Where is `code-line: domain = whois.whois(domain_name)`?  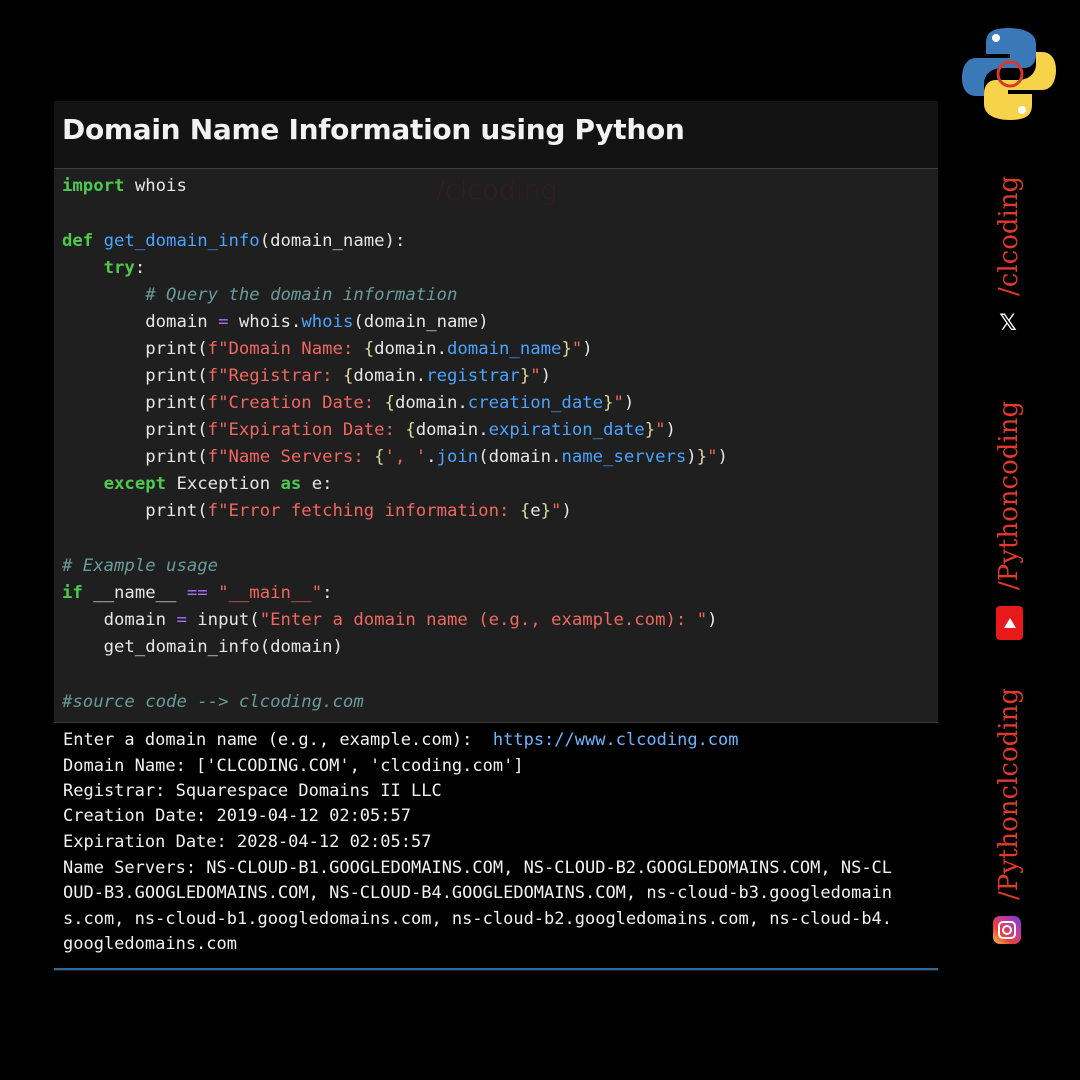
code-line: domain = whois.whois(domain_name) is located at coordinates (317, 322).